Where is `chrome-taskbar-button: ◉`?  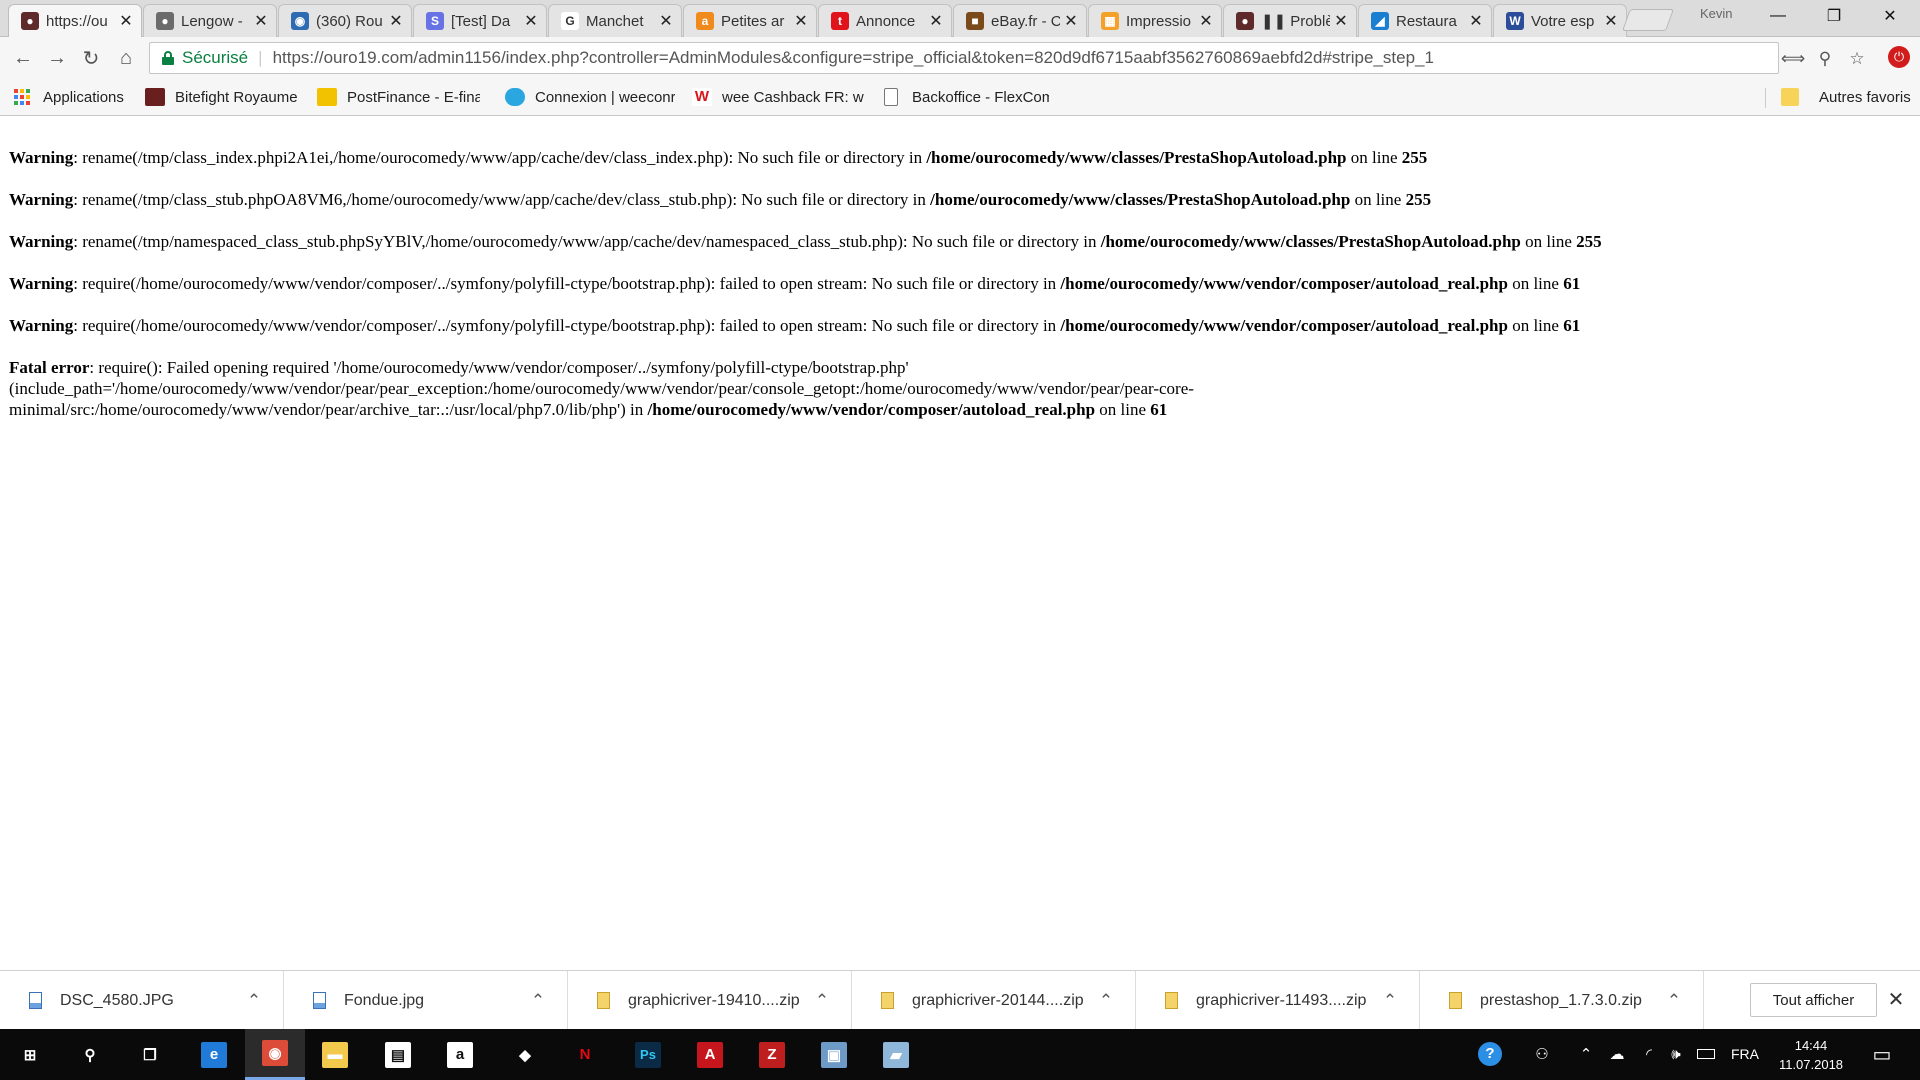 chrome-taskbar-button: ◉ is located at coordinates (275, 1054).